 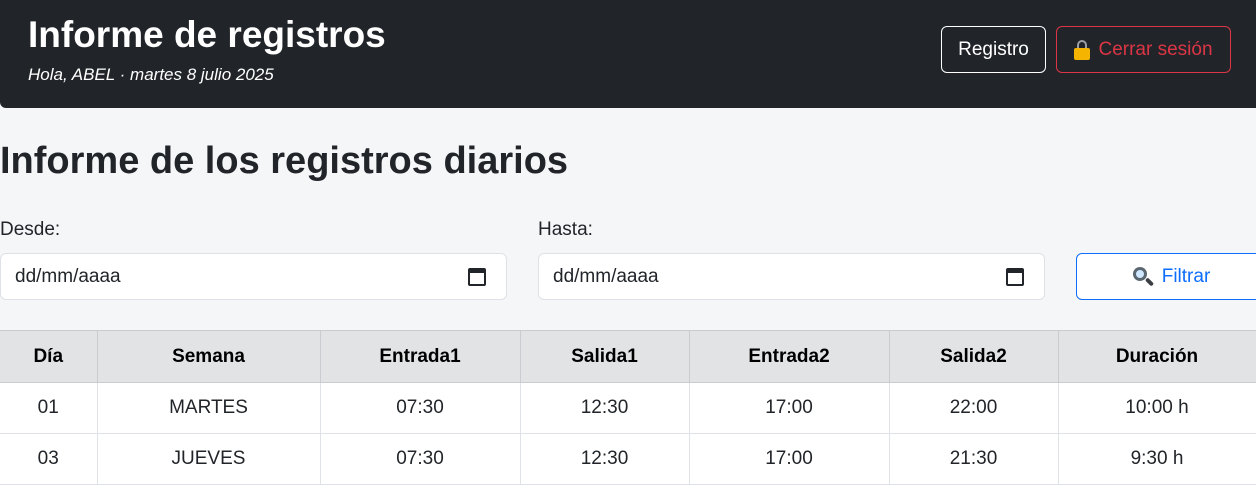 I want to click on to-label: Hasta:, so click(x=565, y=229).